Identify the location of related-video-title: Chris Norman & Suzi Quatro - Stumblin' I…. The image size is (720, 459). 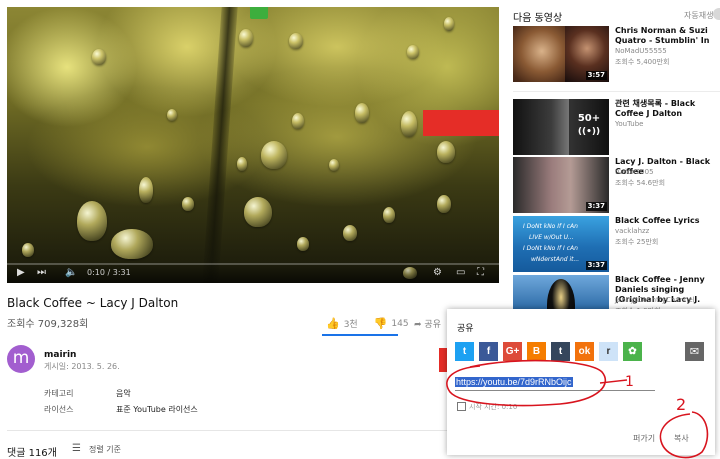
(667, 36).